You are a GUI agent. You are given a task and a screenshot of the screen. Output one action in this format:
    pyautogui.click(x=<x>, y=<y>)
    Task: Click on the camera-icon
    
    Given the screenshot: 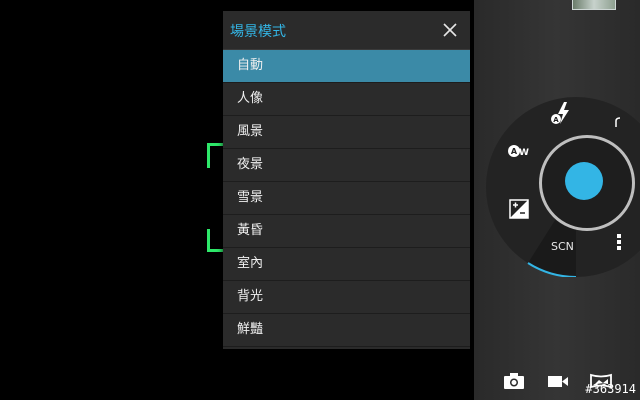 What is the action you would take?
    pyautogui.click(x=514, y=381)
    